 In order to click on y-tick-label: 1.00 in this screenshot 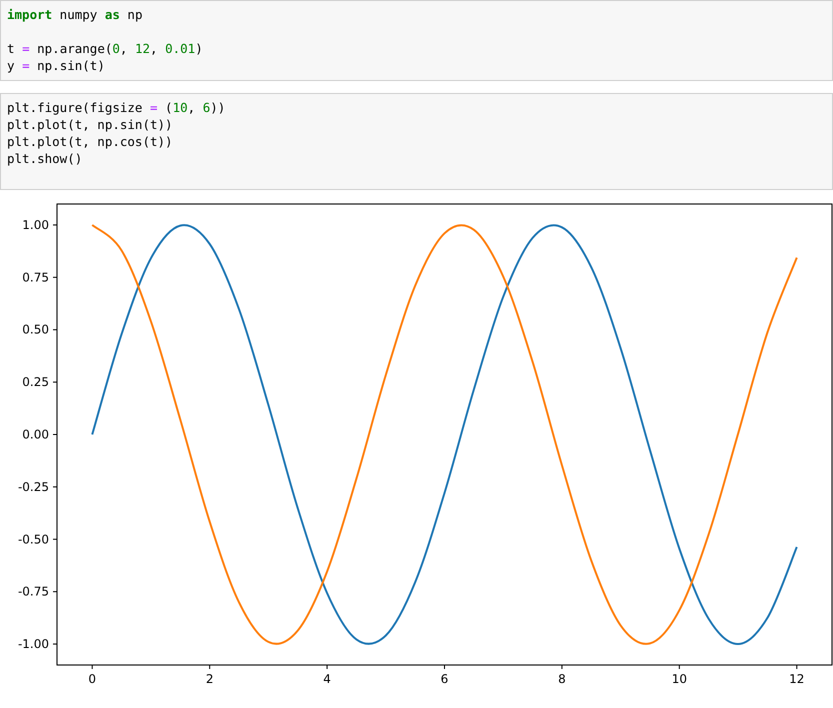, I will do `click(35, 225)`.